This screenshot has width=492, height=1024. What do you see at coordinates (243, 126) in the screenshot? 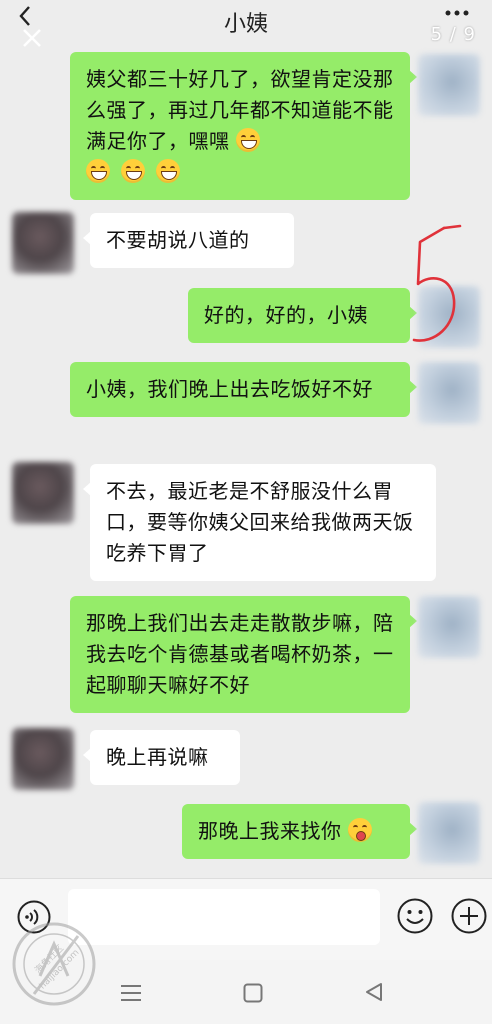
I see `message-bubble-sent: 姨父都三十好几了，欲望肯定没那么强了，再过几年都不知道能不能满足你了，嘿嘿` at bounding box center [243, 126].